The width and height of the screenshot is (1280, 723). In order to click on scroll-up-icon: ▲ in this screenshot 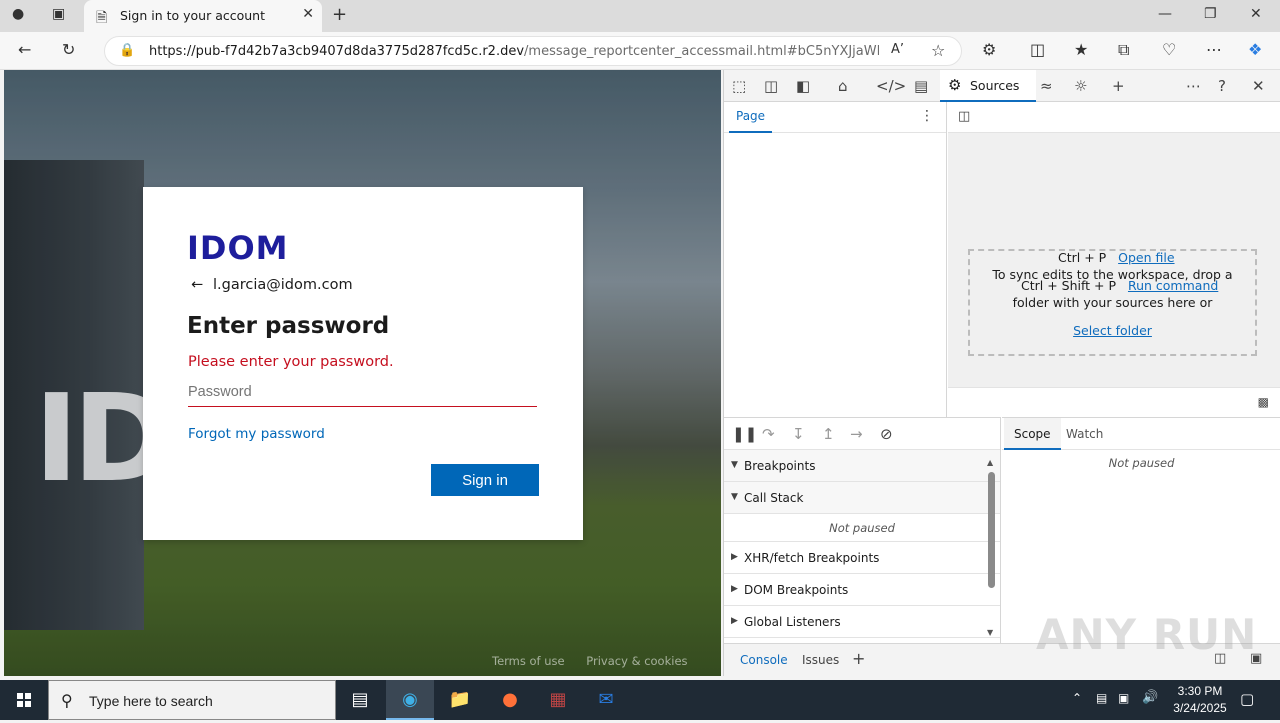, I will do `click(990, 462)`.